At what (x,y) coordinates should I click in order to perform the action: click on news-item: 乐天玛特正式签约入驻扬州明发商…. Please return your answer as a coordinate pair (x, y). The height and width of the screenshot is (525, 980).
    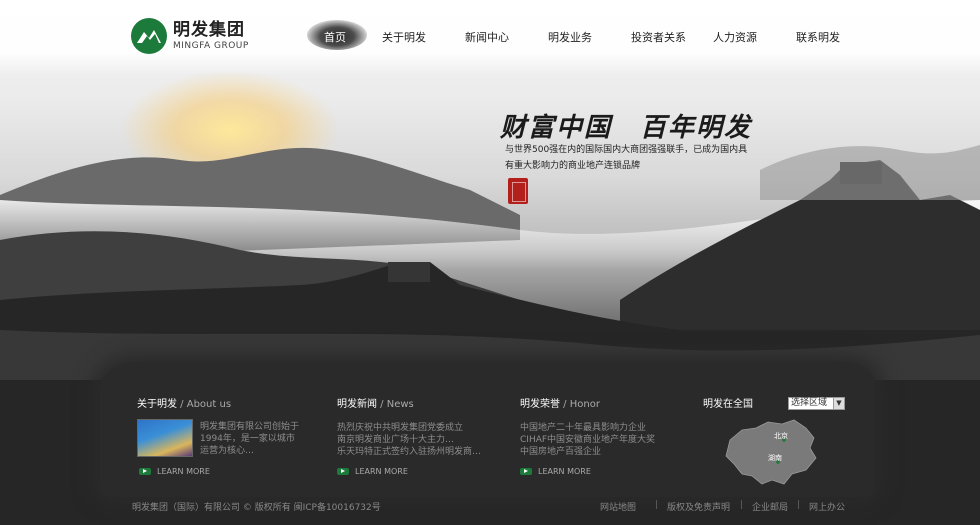
    Looking at the image, I should click on (409, 452).